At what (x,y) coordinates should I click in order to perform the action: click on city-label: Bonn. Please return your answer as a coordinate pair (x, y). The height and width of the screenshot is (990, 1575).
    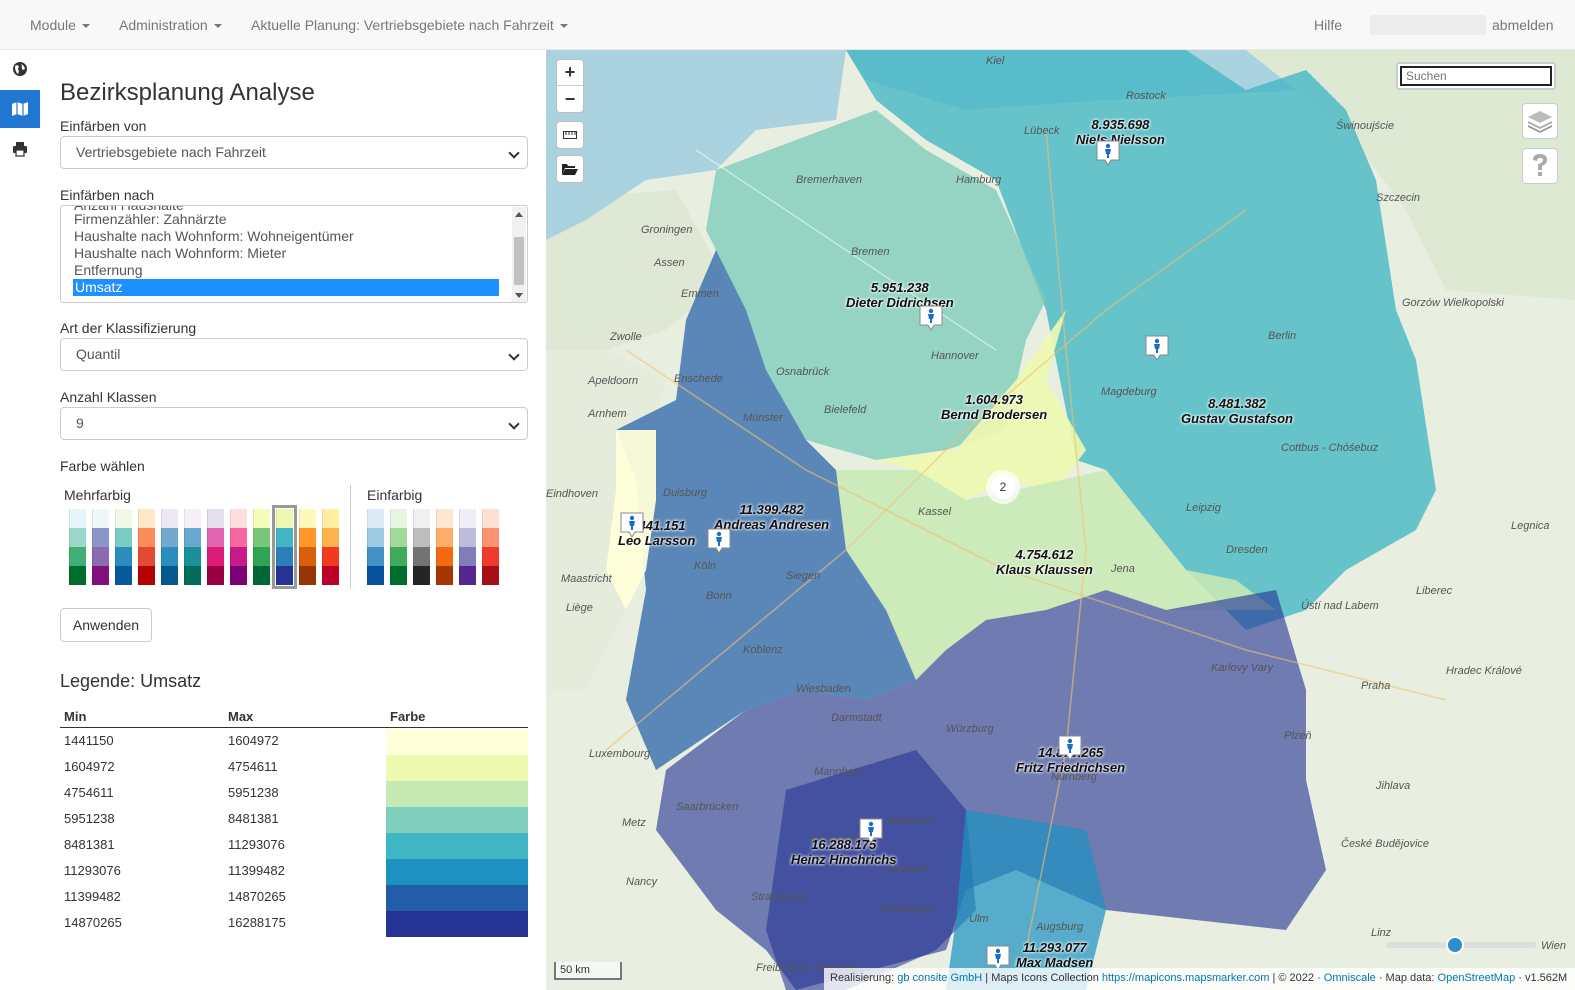
    Looking at the image, I should click on (719, 596).